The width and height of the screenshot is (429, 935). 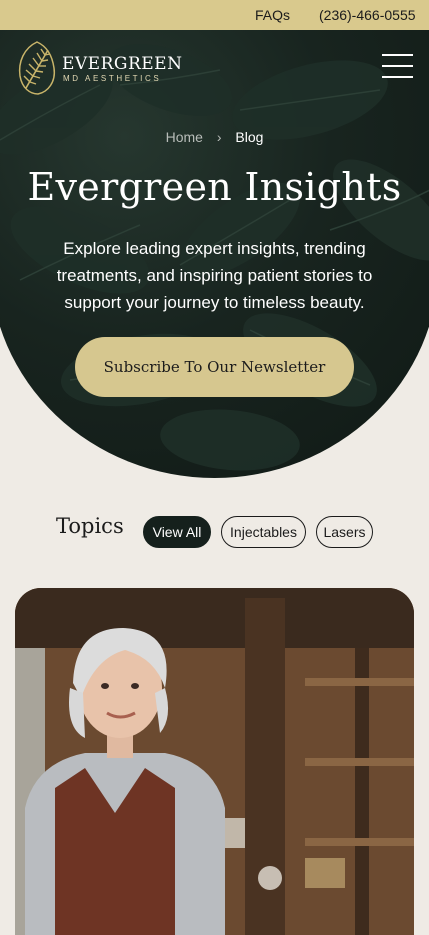 What do you see at coordinates (214, 137) in the screenshot?
I see `breadcrumb: Home › Blog` at bounding box center [214, 137].